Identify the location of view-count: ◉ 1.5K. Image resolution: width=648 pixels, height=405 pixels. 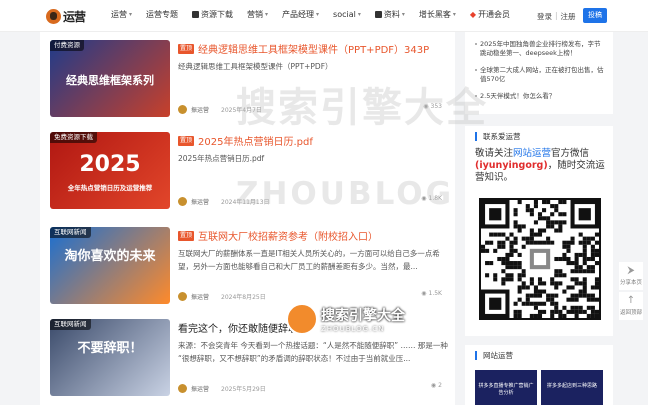
(431, 293).